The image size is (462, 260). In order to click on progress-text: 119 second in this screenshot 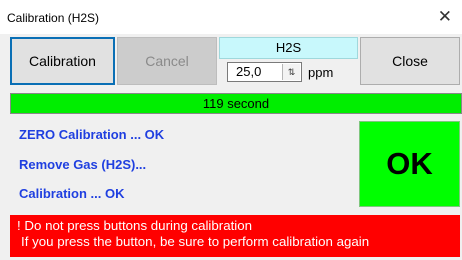, I will do `click(236, 103)`.